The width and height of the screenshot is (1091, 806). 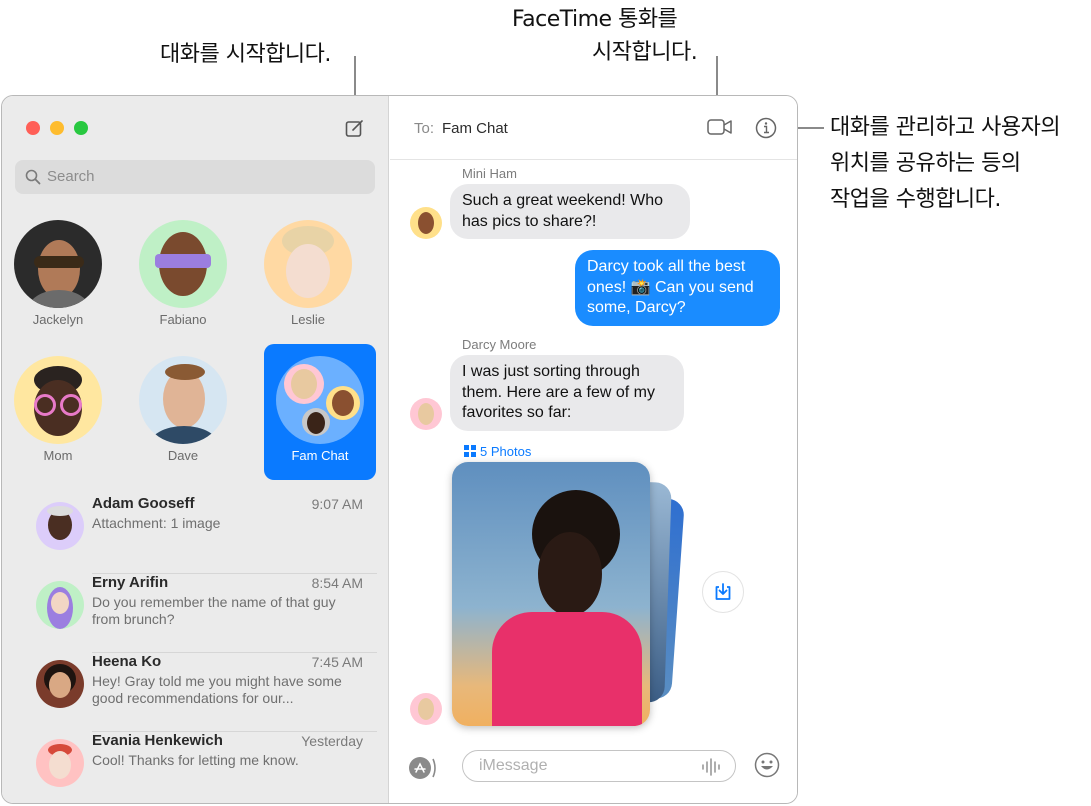 What do you see at coordinates (320, 400) in the screenshot?
I see `group-avatar` at bounding box center [320, 400].